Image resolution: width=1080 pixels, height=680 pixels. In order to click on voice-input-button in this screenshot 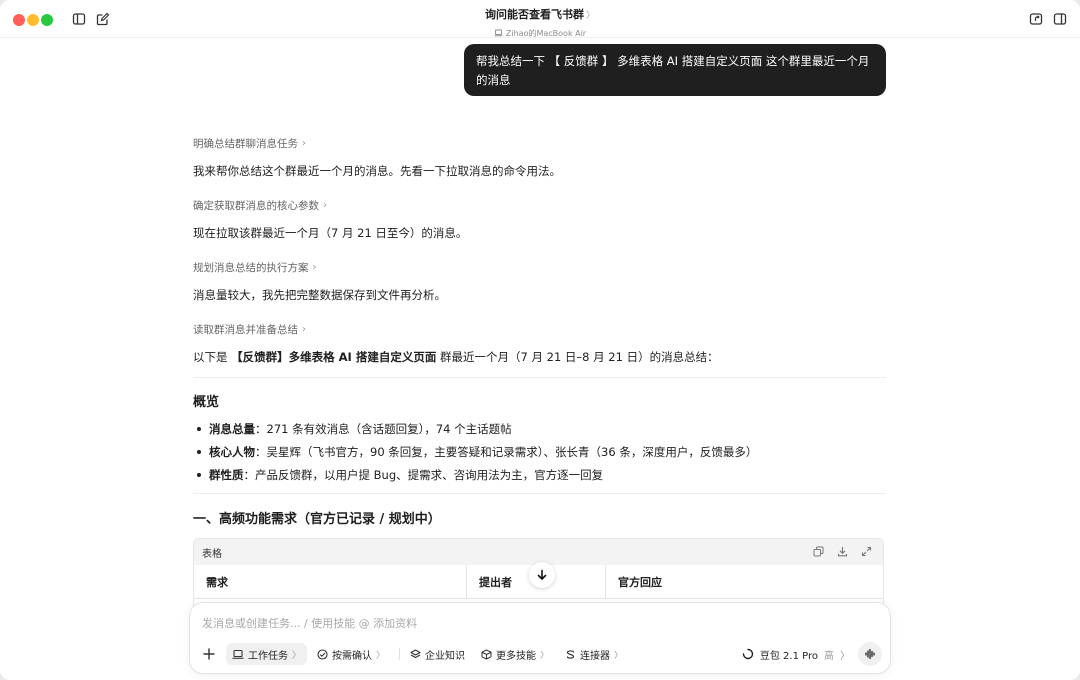, I will do `click(870, 654)`.